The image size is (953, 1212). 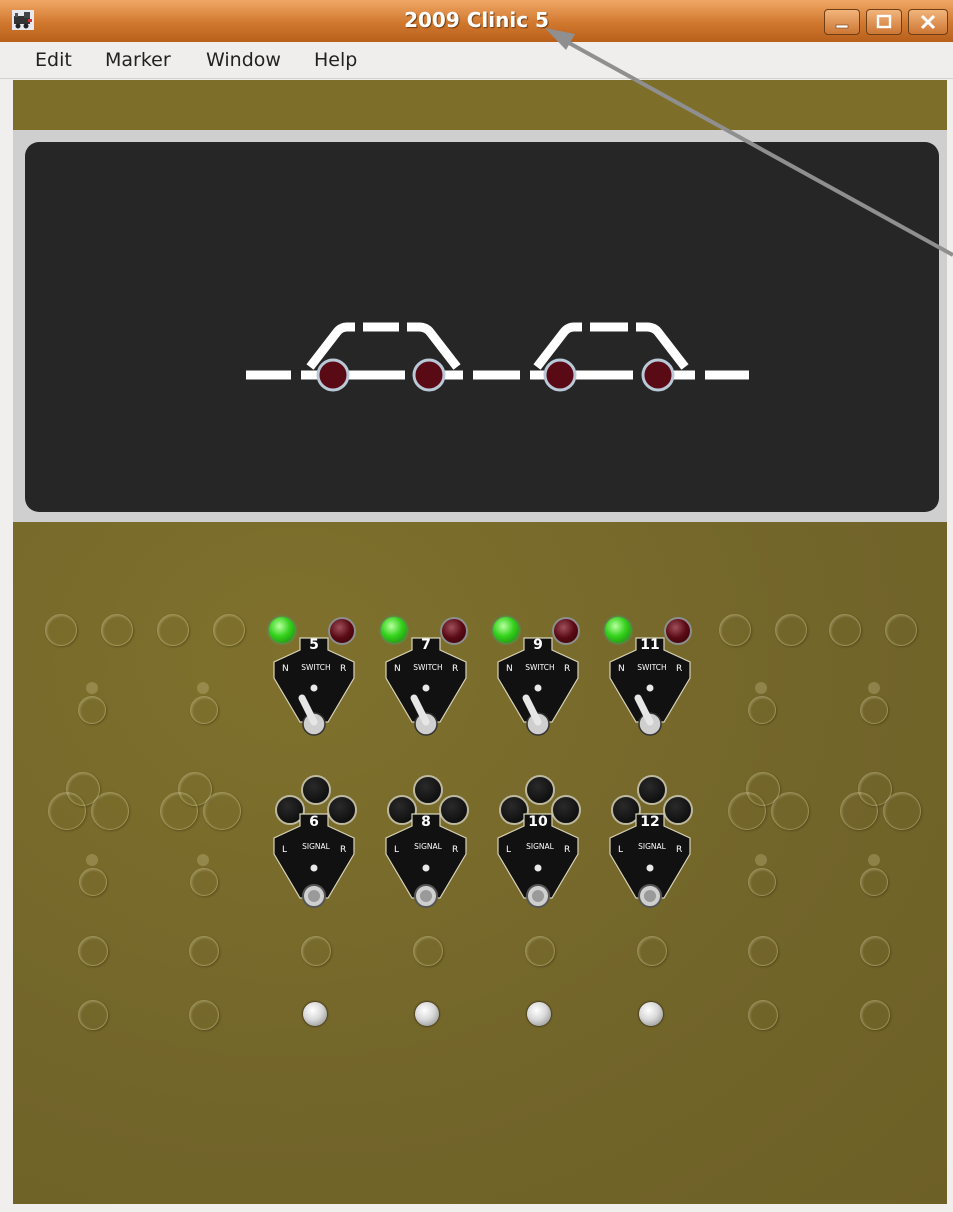 What do you see at coordinates (538, 822) in the screenshot?
I see `signal-lever-number: 10` at bounding box center [538, 822].